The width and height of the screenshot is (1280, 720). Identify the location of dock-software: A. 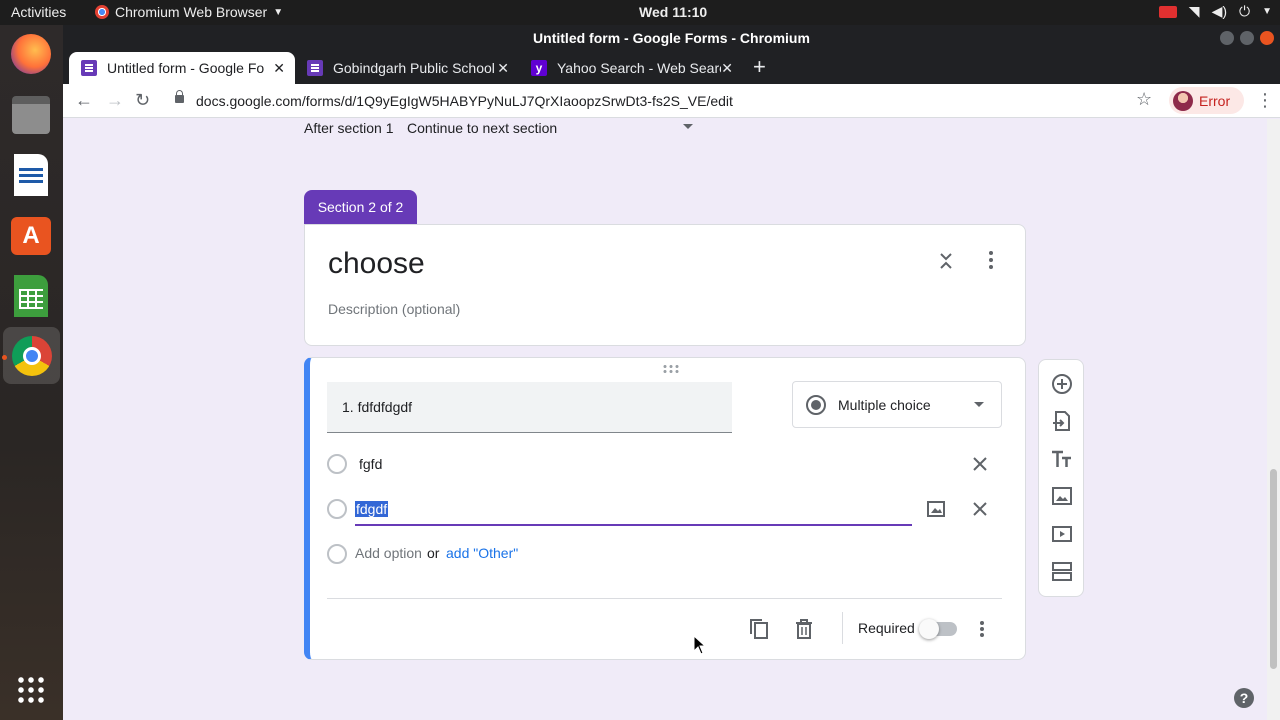
(31, 236).